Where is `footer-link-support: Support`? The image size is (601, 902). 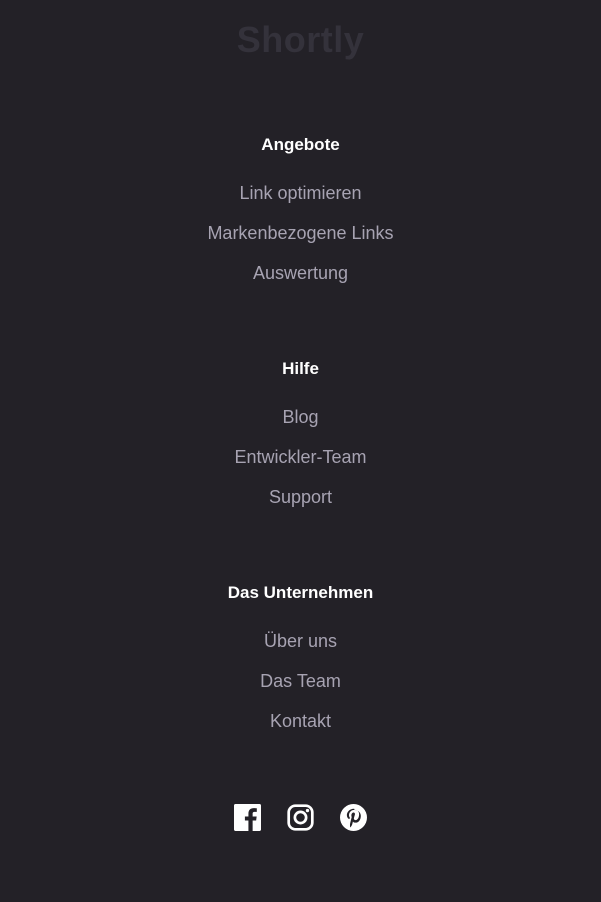 footer-link-support: Support is located at coordinates (300, 497).